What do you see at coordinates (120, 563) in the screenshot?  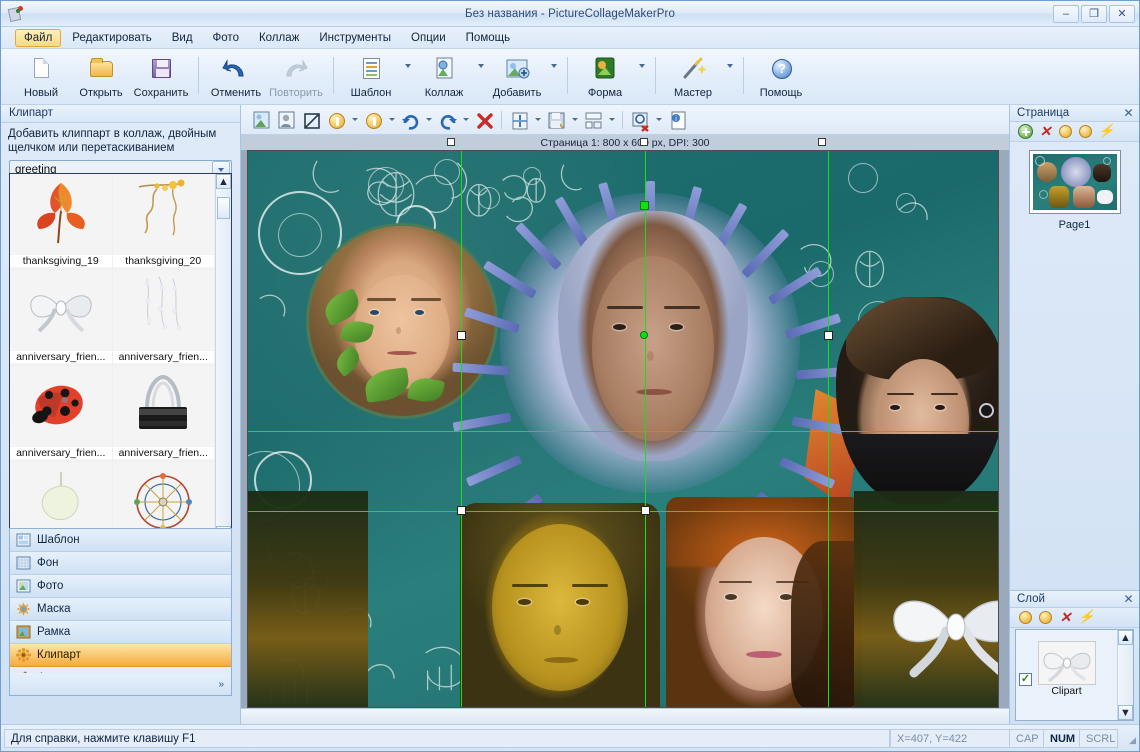 I see `sidebar-item-background: Фон` at bounding box center [120, 563].